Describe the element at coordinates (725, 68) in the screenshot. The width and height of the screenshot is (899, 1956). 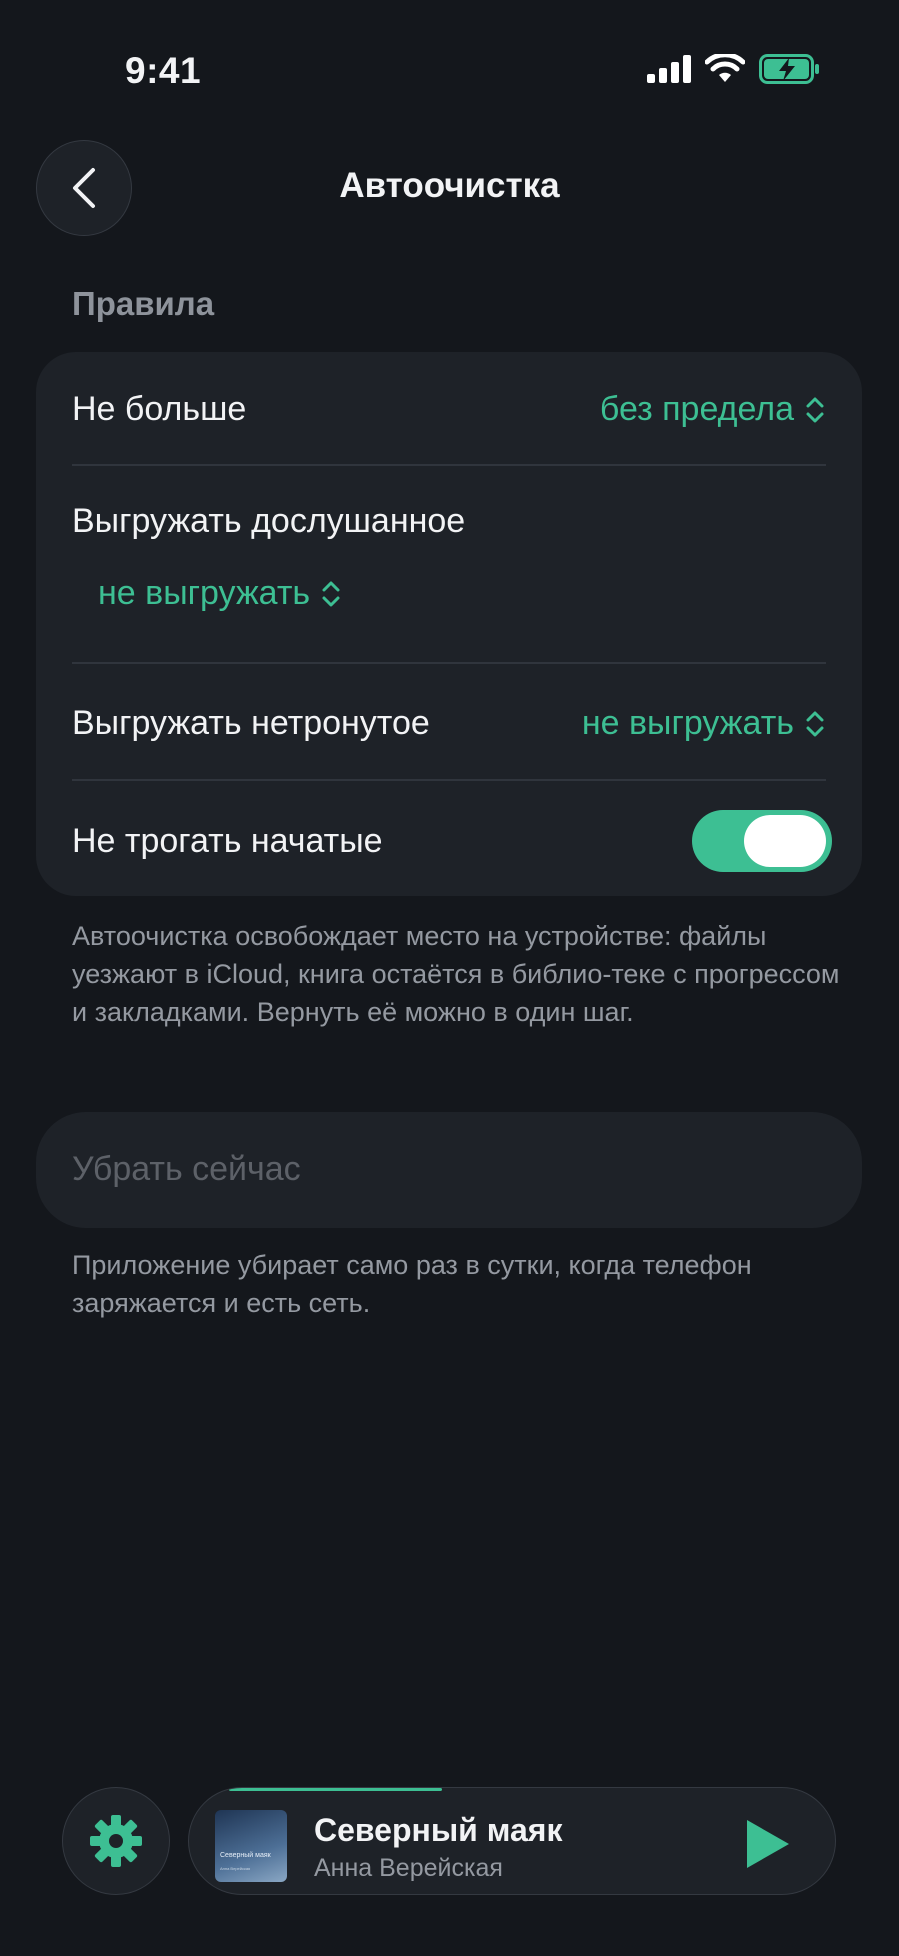
I see `wifi-icon` at that location.